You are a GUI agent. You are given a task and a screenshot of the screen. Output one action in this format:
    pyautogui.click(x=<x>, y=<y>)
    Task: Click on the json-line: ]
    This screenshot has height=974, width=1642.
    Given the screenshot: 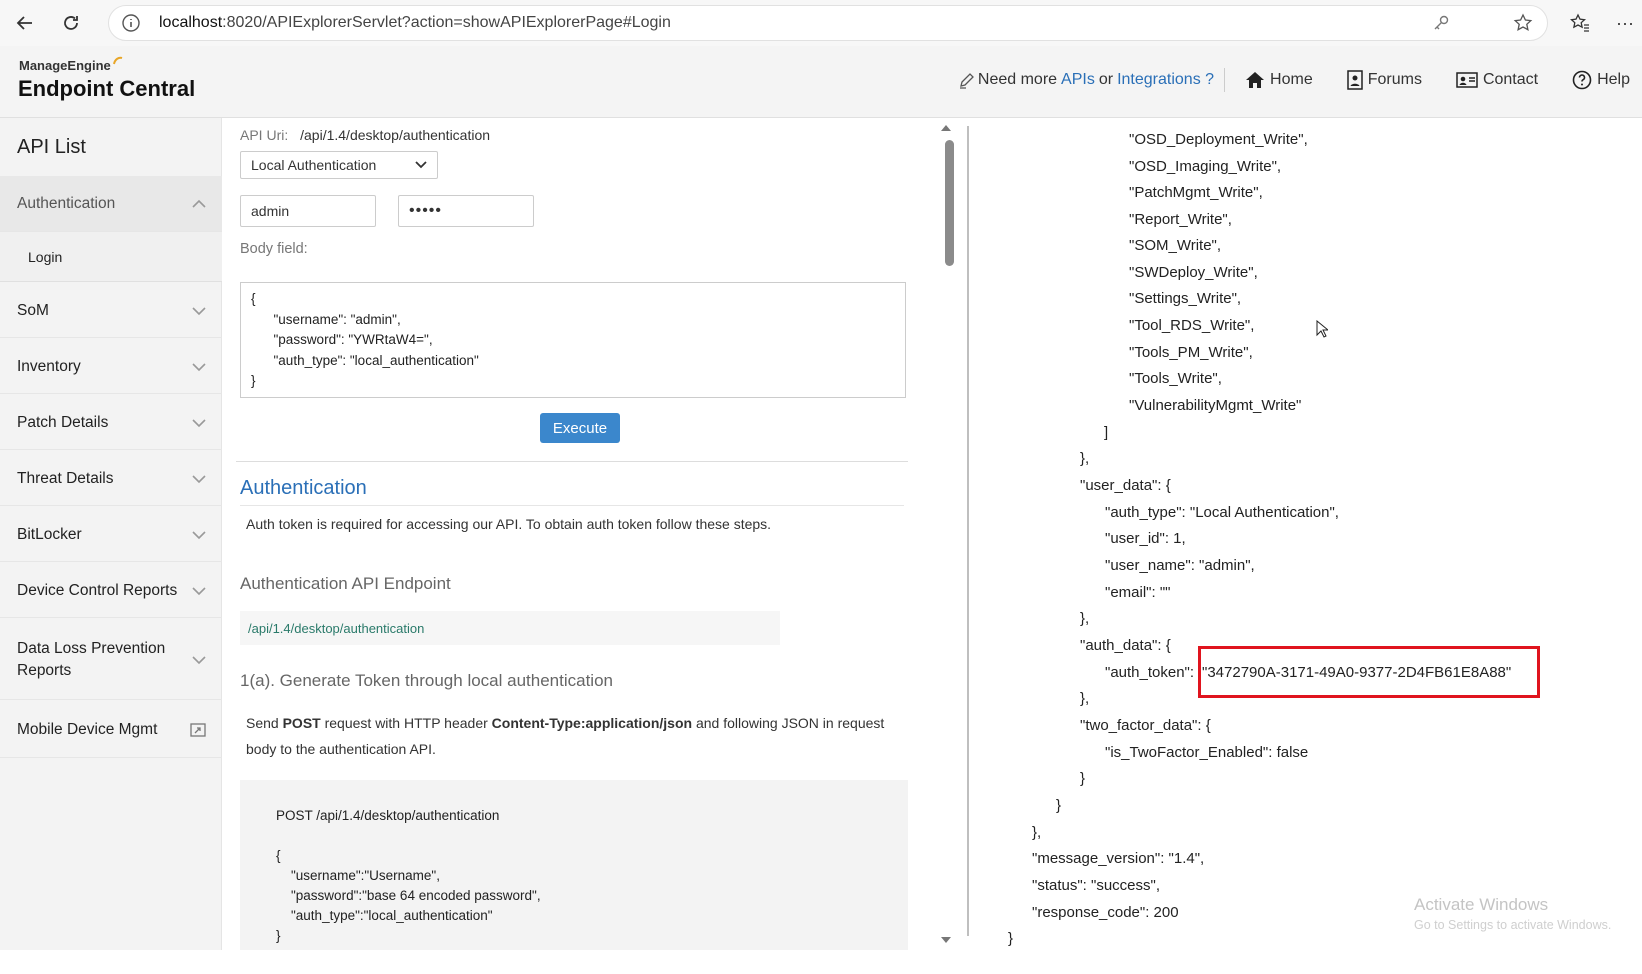 What is the action you would take?
    pyautogui.click(x=1106, y=432)
    